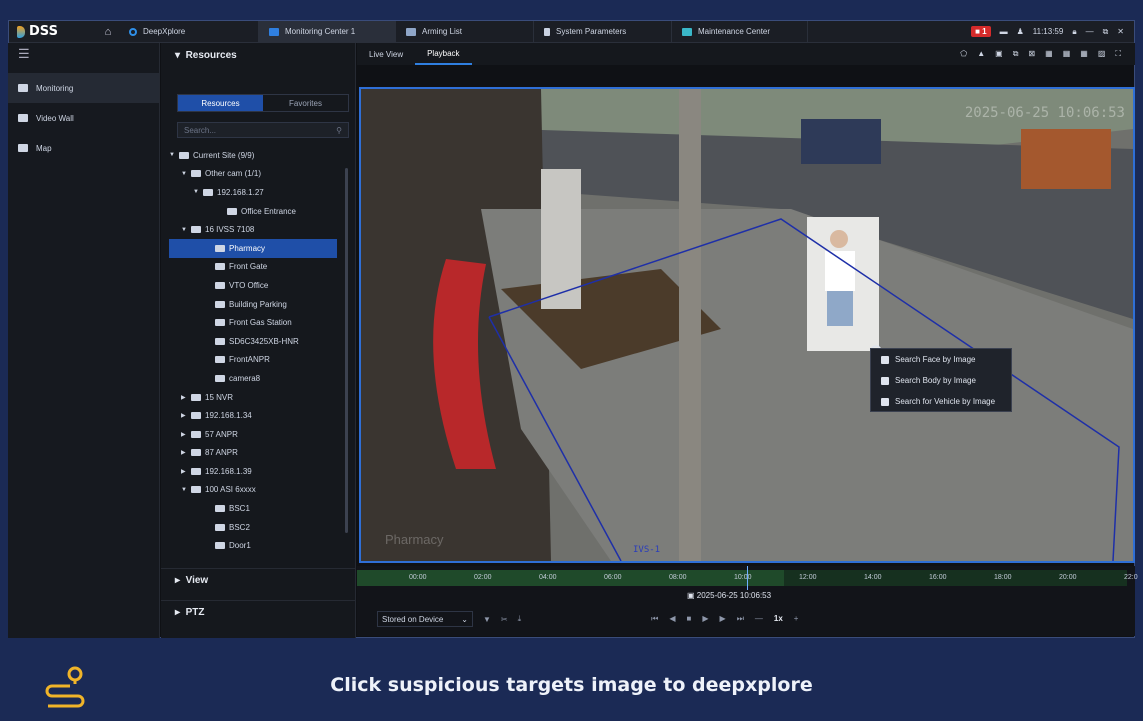 The height and width of the screenshot is (721, 1143). What do you see at coordinates (654, 619) in the screenshot?
I see `prev-frame-icon: ⏮` at bounding box center [654, 619].